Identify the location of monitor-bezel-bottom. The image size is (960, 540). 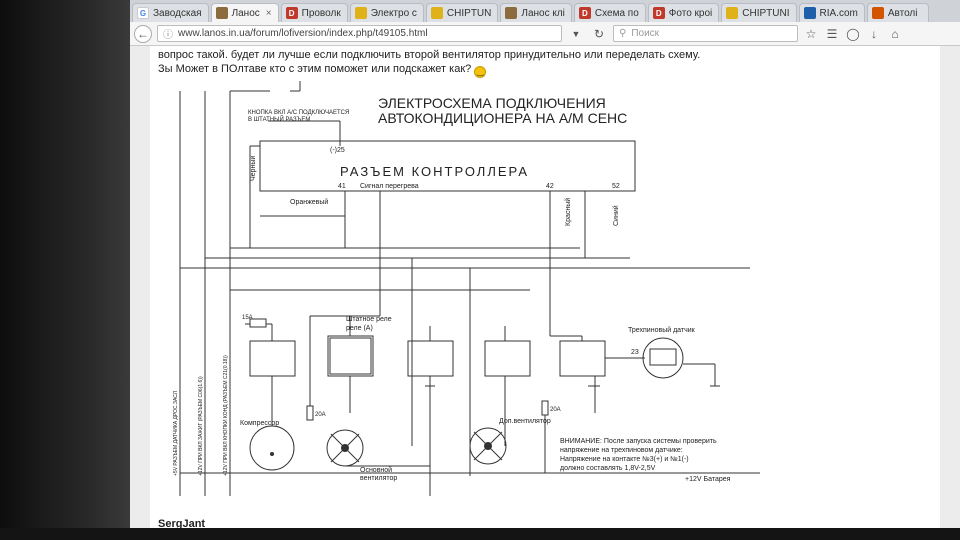
(480, 534).